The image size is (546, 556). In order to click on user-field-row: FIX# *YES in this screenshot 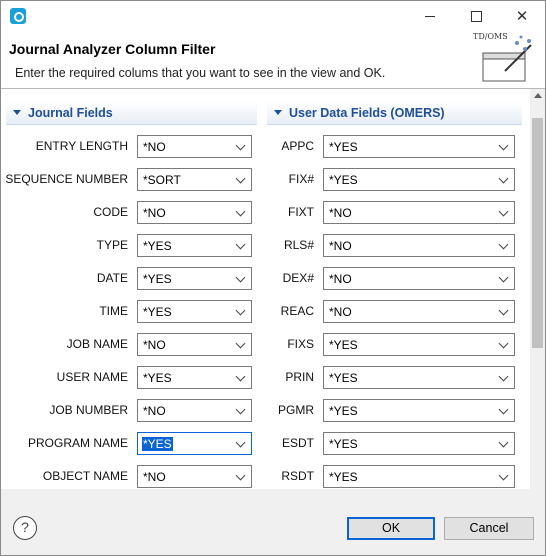, I will do `click(261, 180)`.